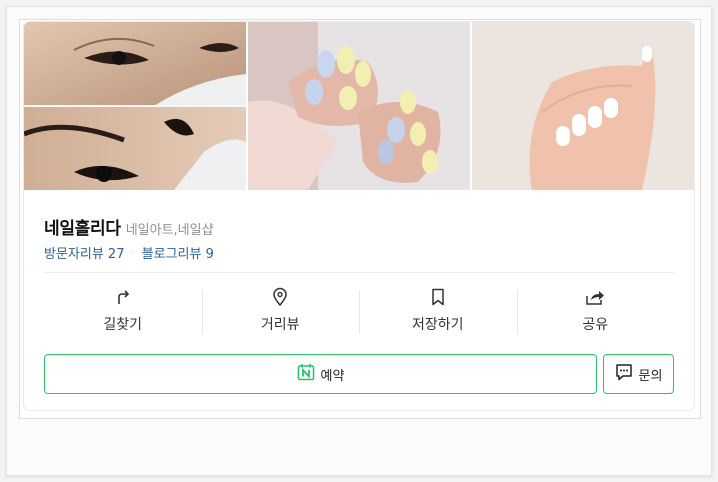 This screenshot has width=718, height=482. I want to click on directions-button: 길찾기, so click(123, 311).